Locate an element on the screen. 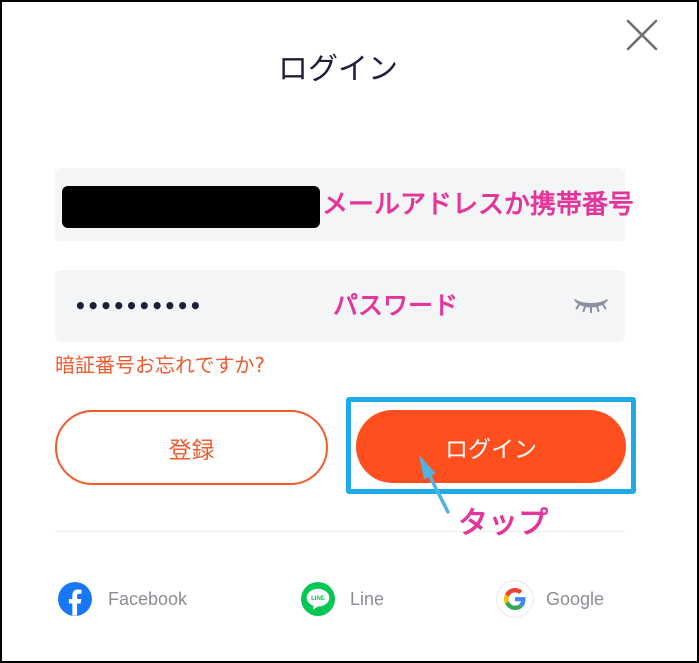 This screenshot has height=663, width=699. redaction-bar is located at coordinates (191, 207).